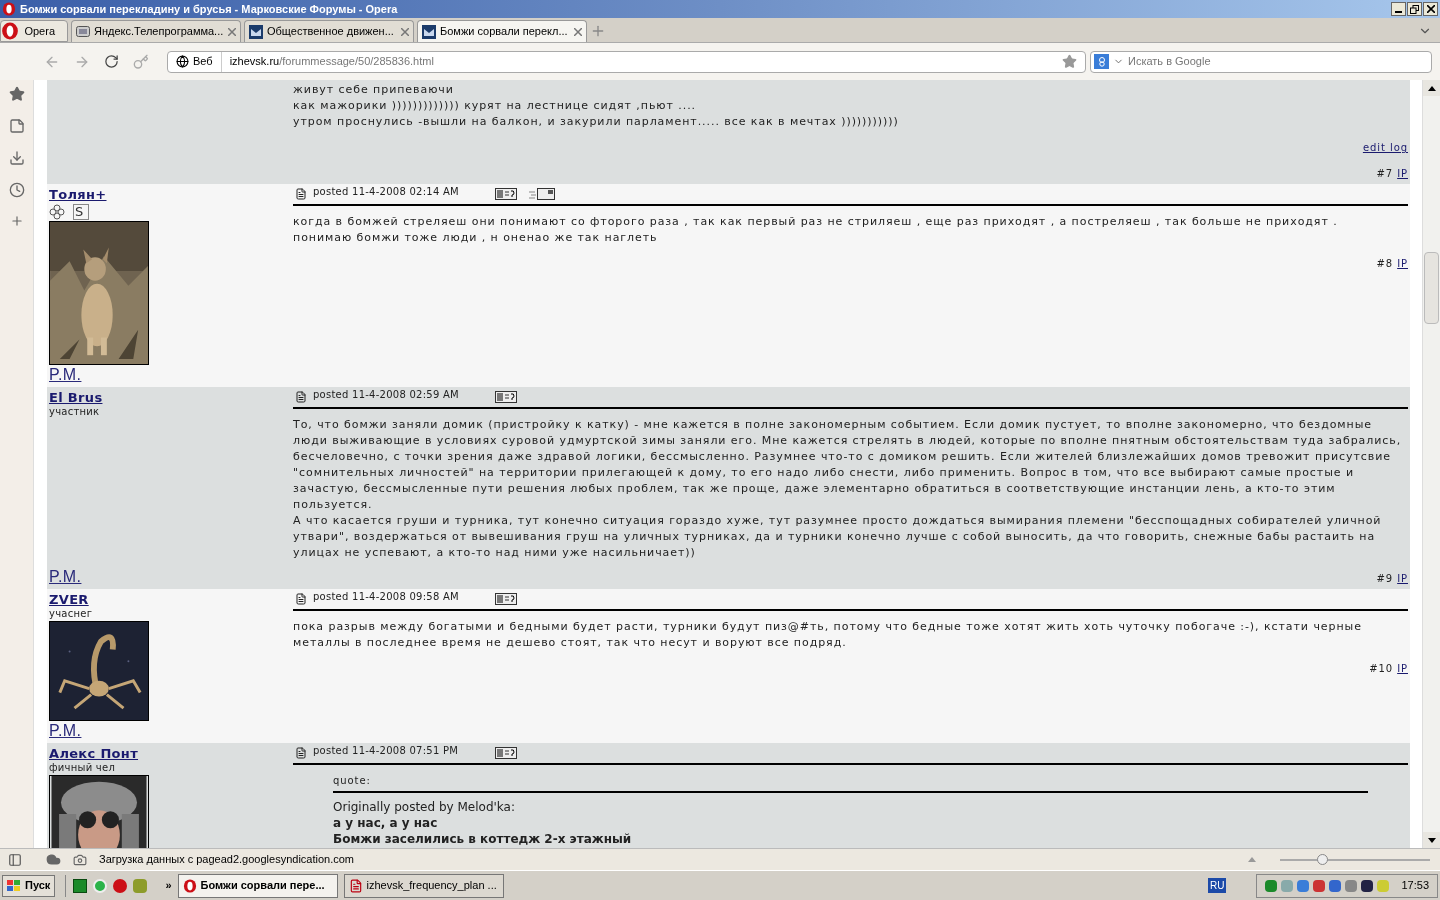 This screenshot has width=1440, height=900. What do you see at coordinates (29, 885) in the screenshot?
I see `start-button: Пуск` at bounding box center [29, 885].